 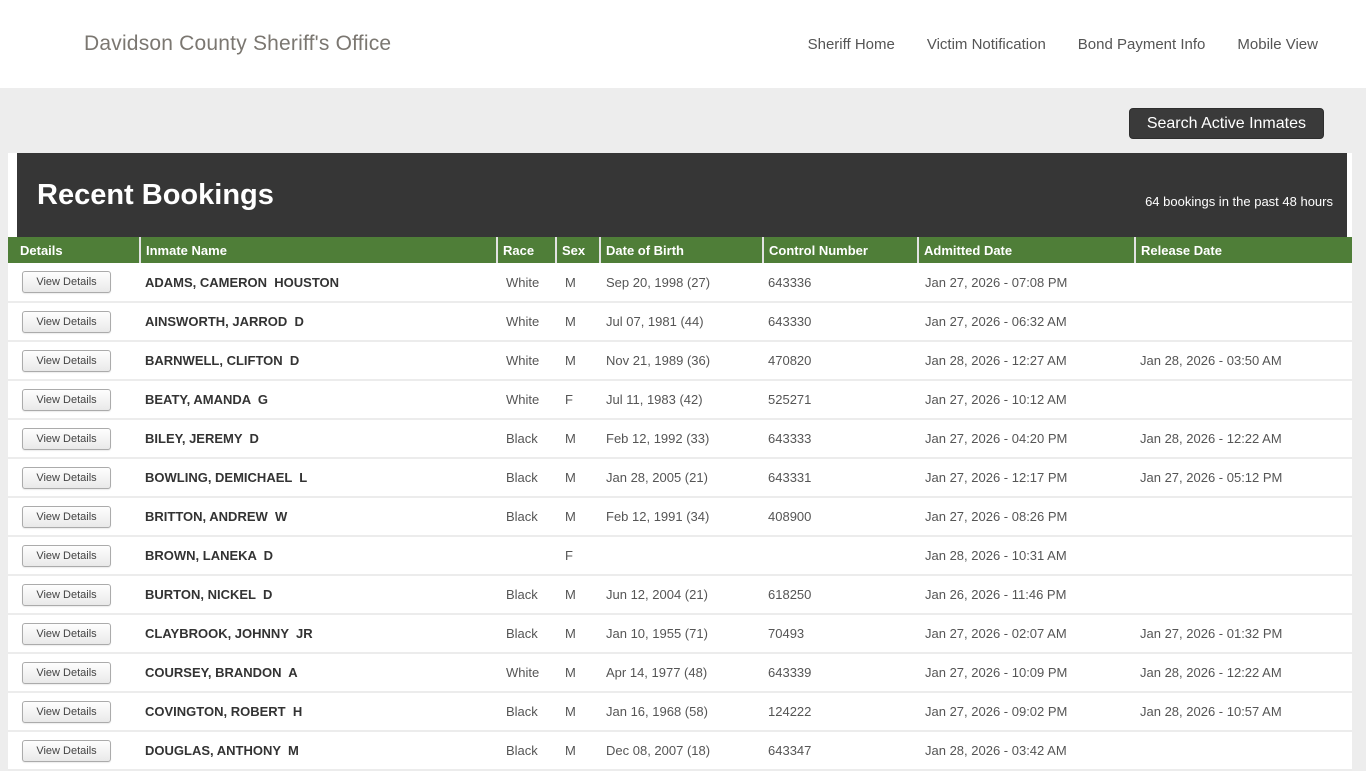 I want to click on column-header-inmate-name: Inmate Name, so click(x=318, y=250).